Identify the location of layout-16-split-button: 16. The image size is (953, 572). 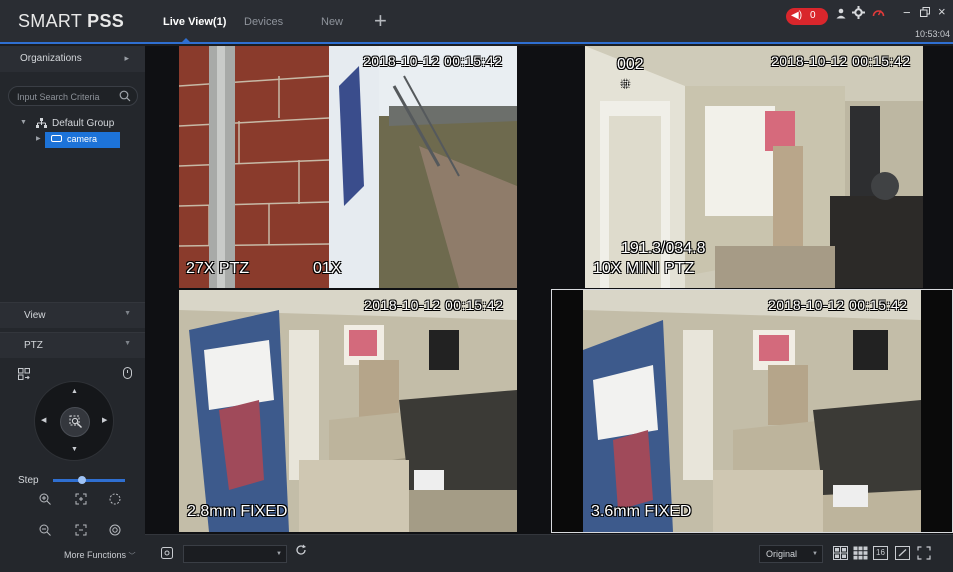
(880, 553).